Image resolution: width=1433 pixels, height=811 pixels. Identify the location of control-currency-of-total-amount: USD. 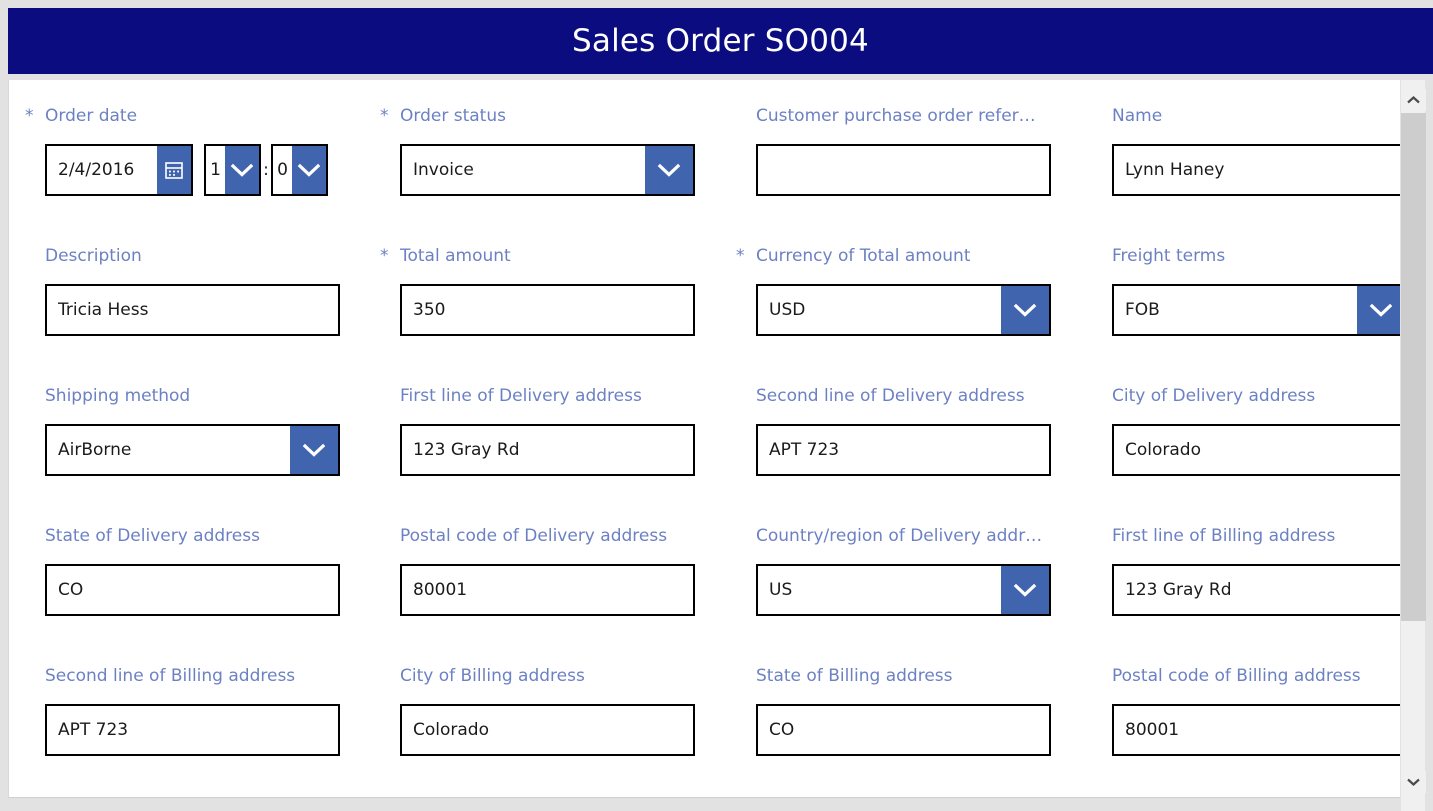
(903, 310).